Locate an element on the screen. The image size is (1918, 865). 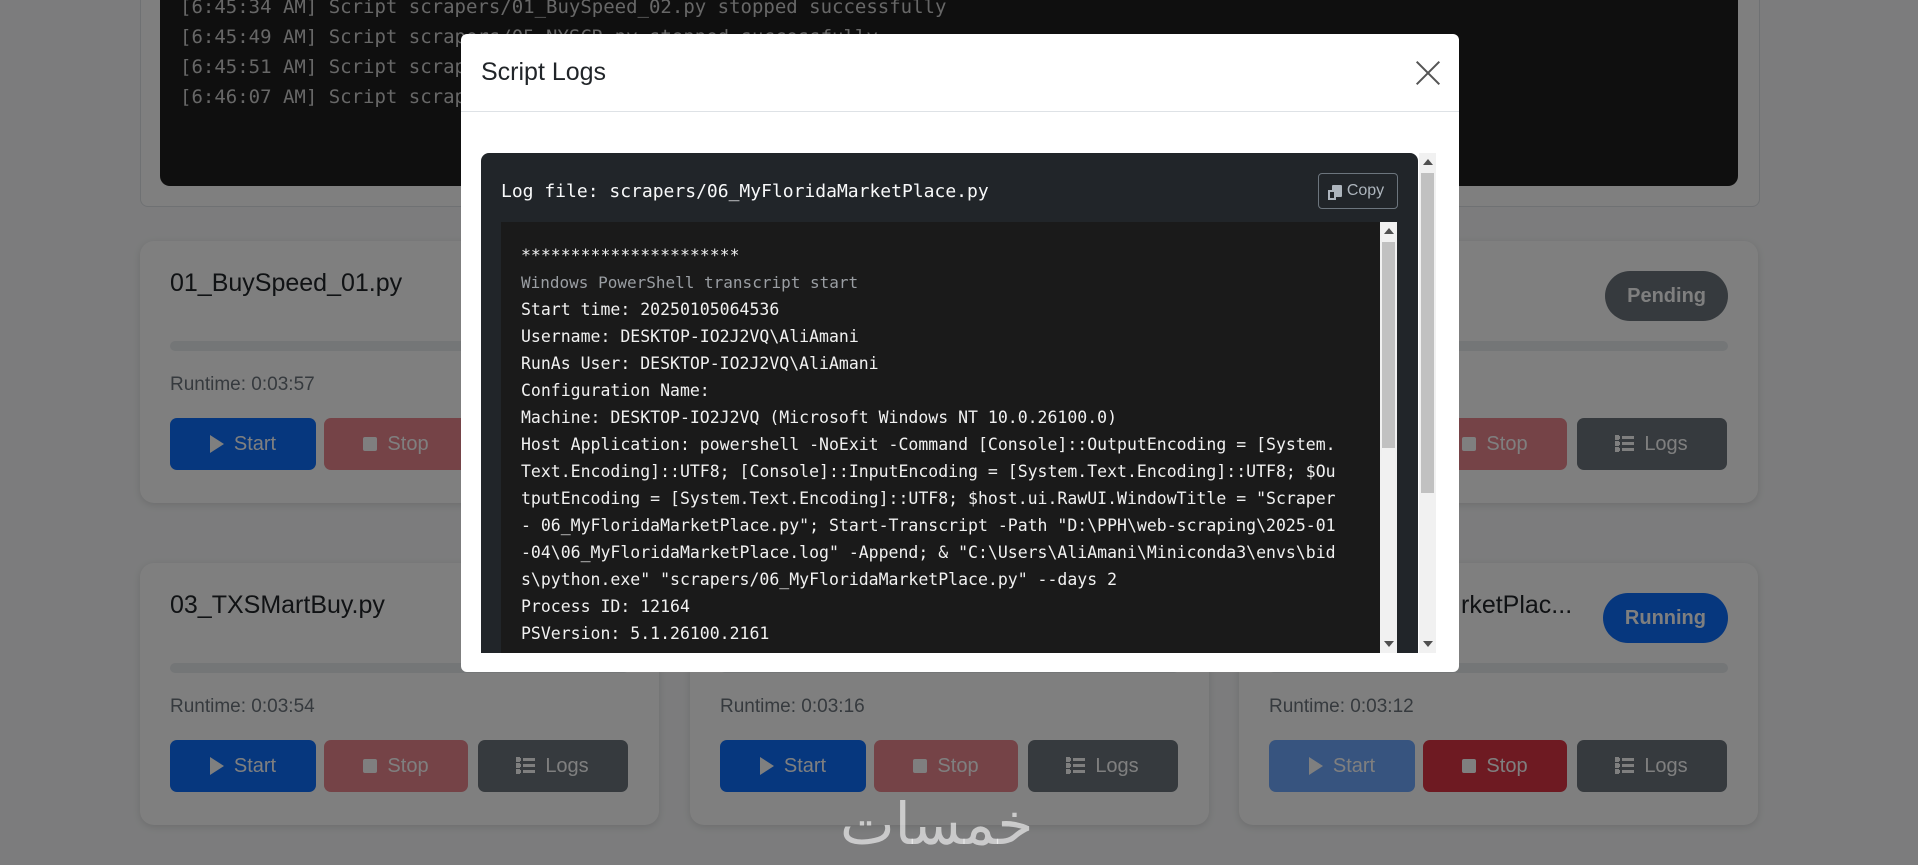
log-line: RunAs User: DESKTOP-IO2J2VQ\AliAmani is located at coordinates (700, 363).